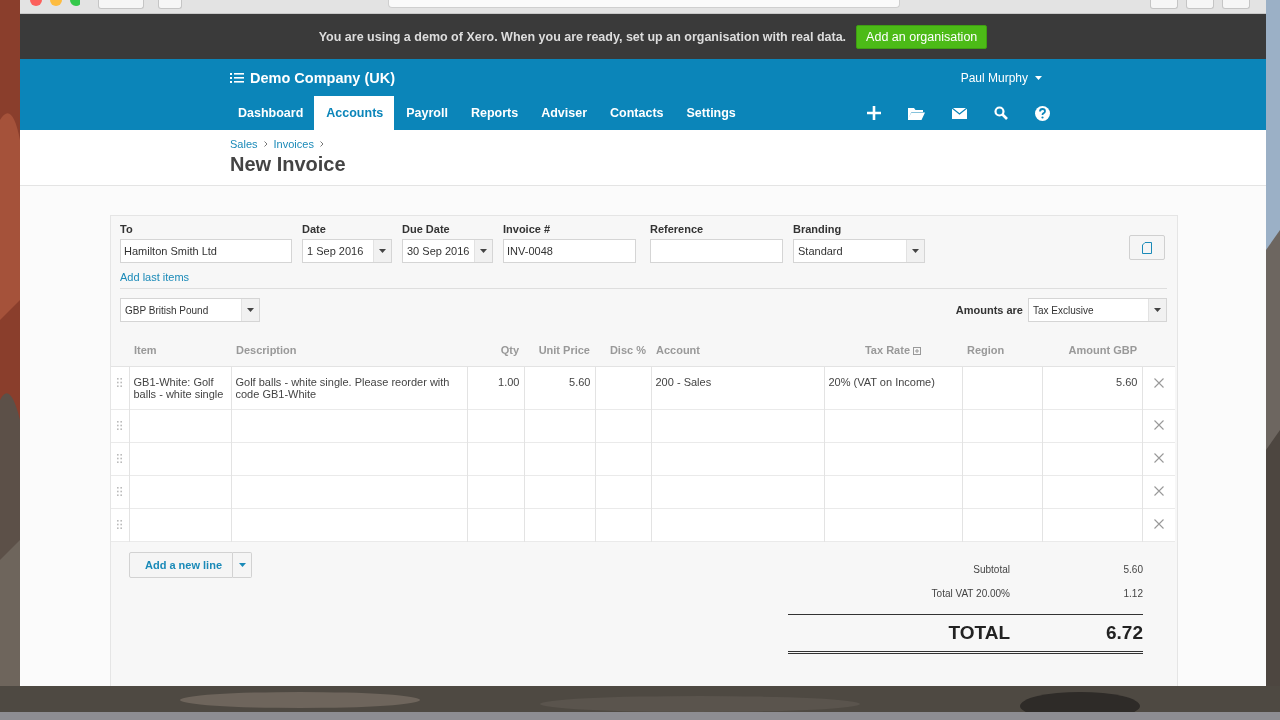 This screenshot has height=720, width=1280. I want to click on table-cell: 1.00, so click(509, 381).